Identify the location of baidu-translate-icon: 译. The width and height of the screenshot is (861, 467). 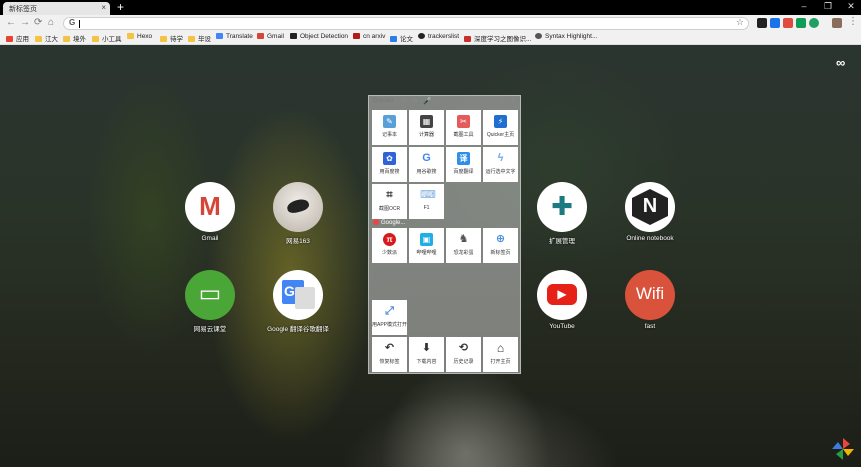
(463, 158).